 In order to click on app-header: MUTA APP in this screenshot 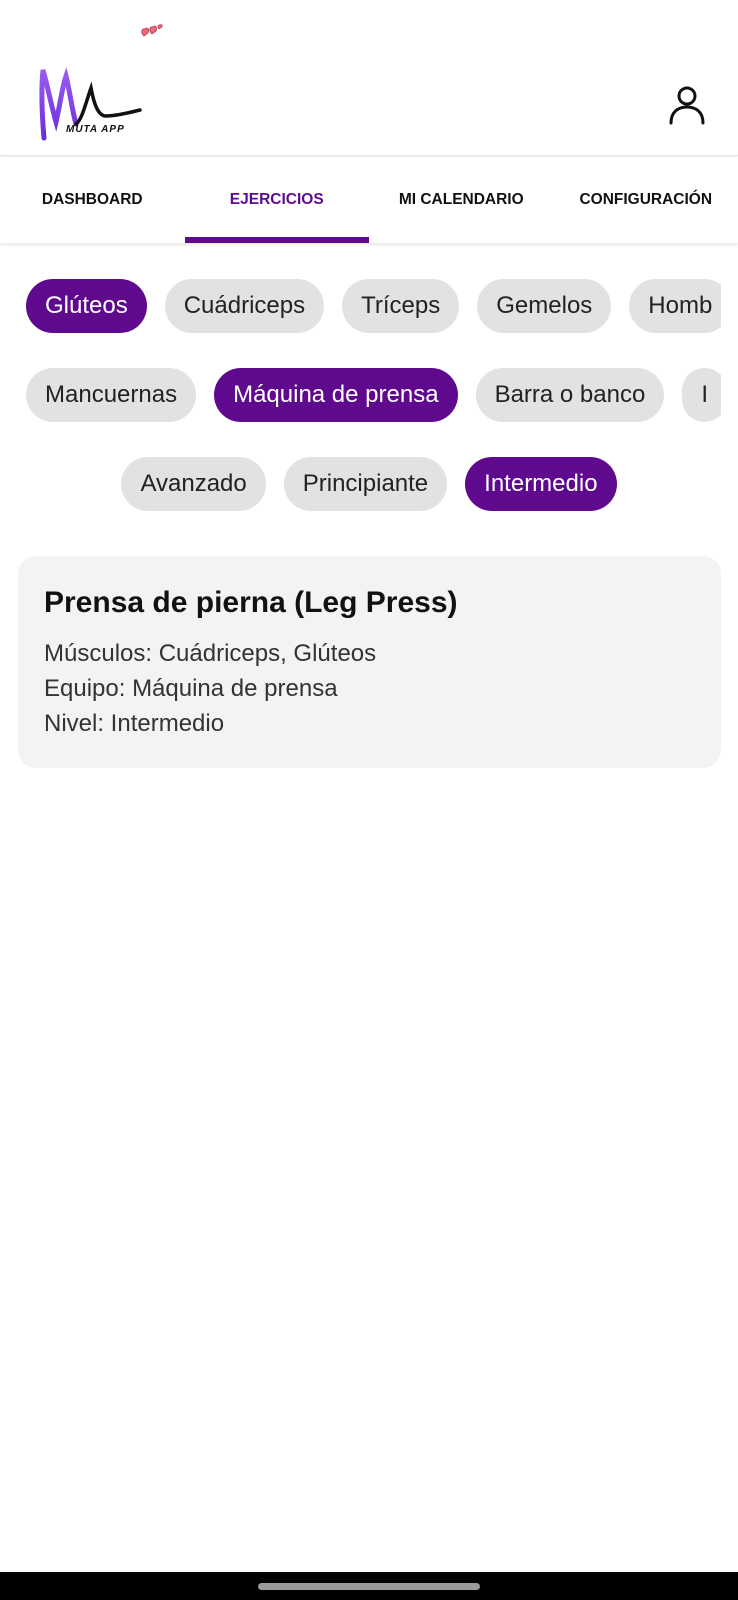, I will do `click(369, 78)`.